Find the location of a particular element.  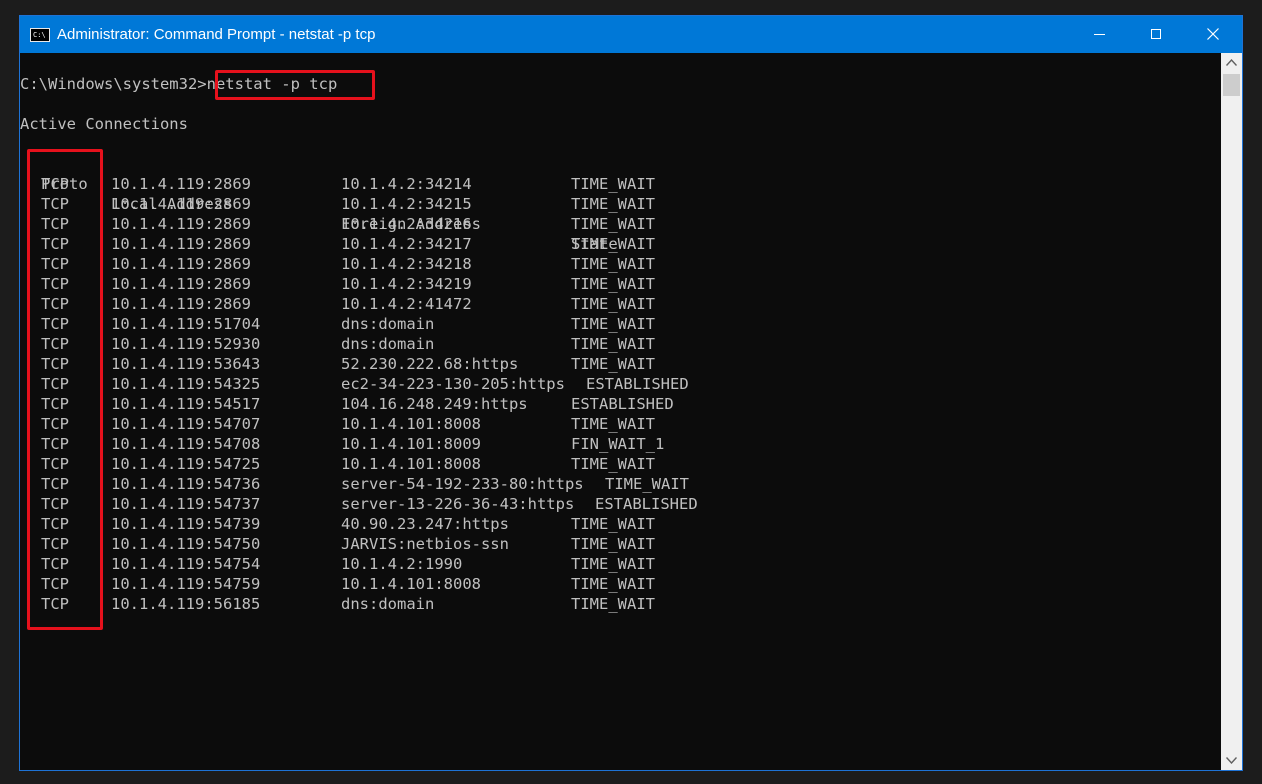

row-foreign-address: 52.230.222.68:https is located at coordinates (430, 364).